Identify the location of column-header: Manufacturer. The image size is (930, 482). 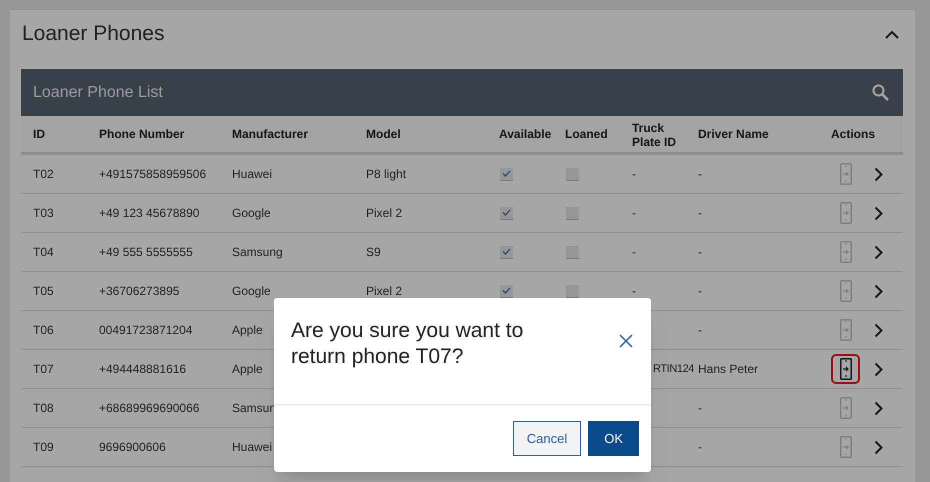
(270, 134).